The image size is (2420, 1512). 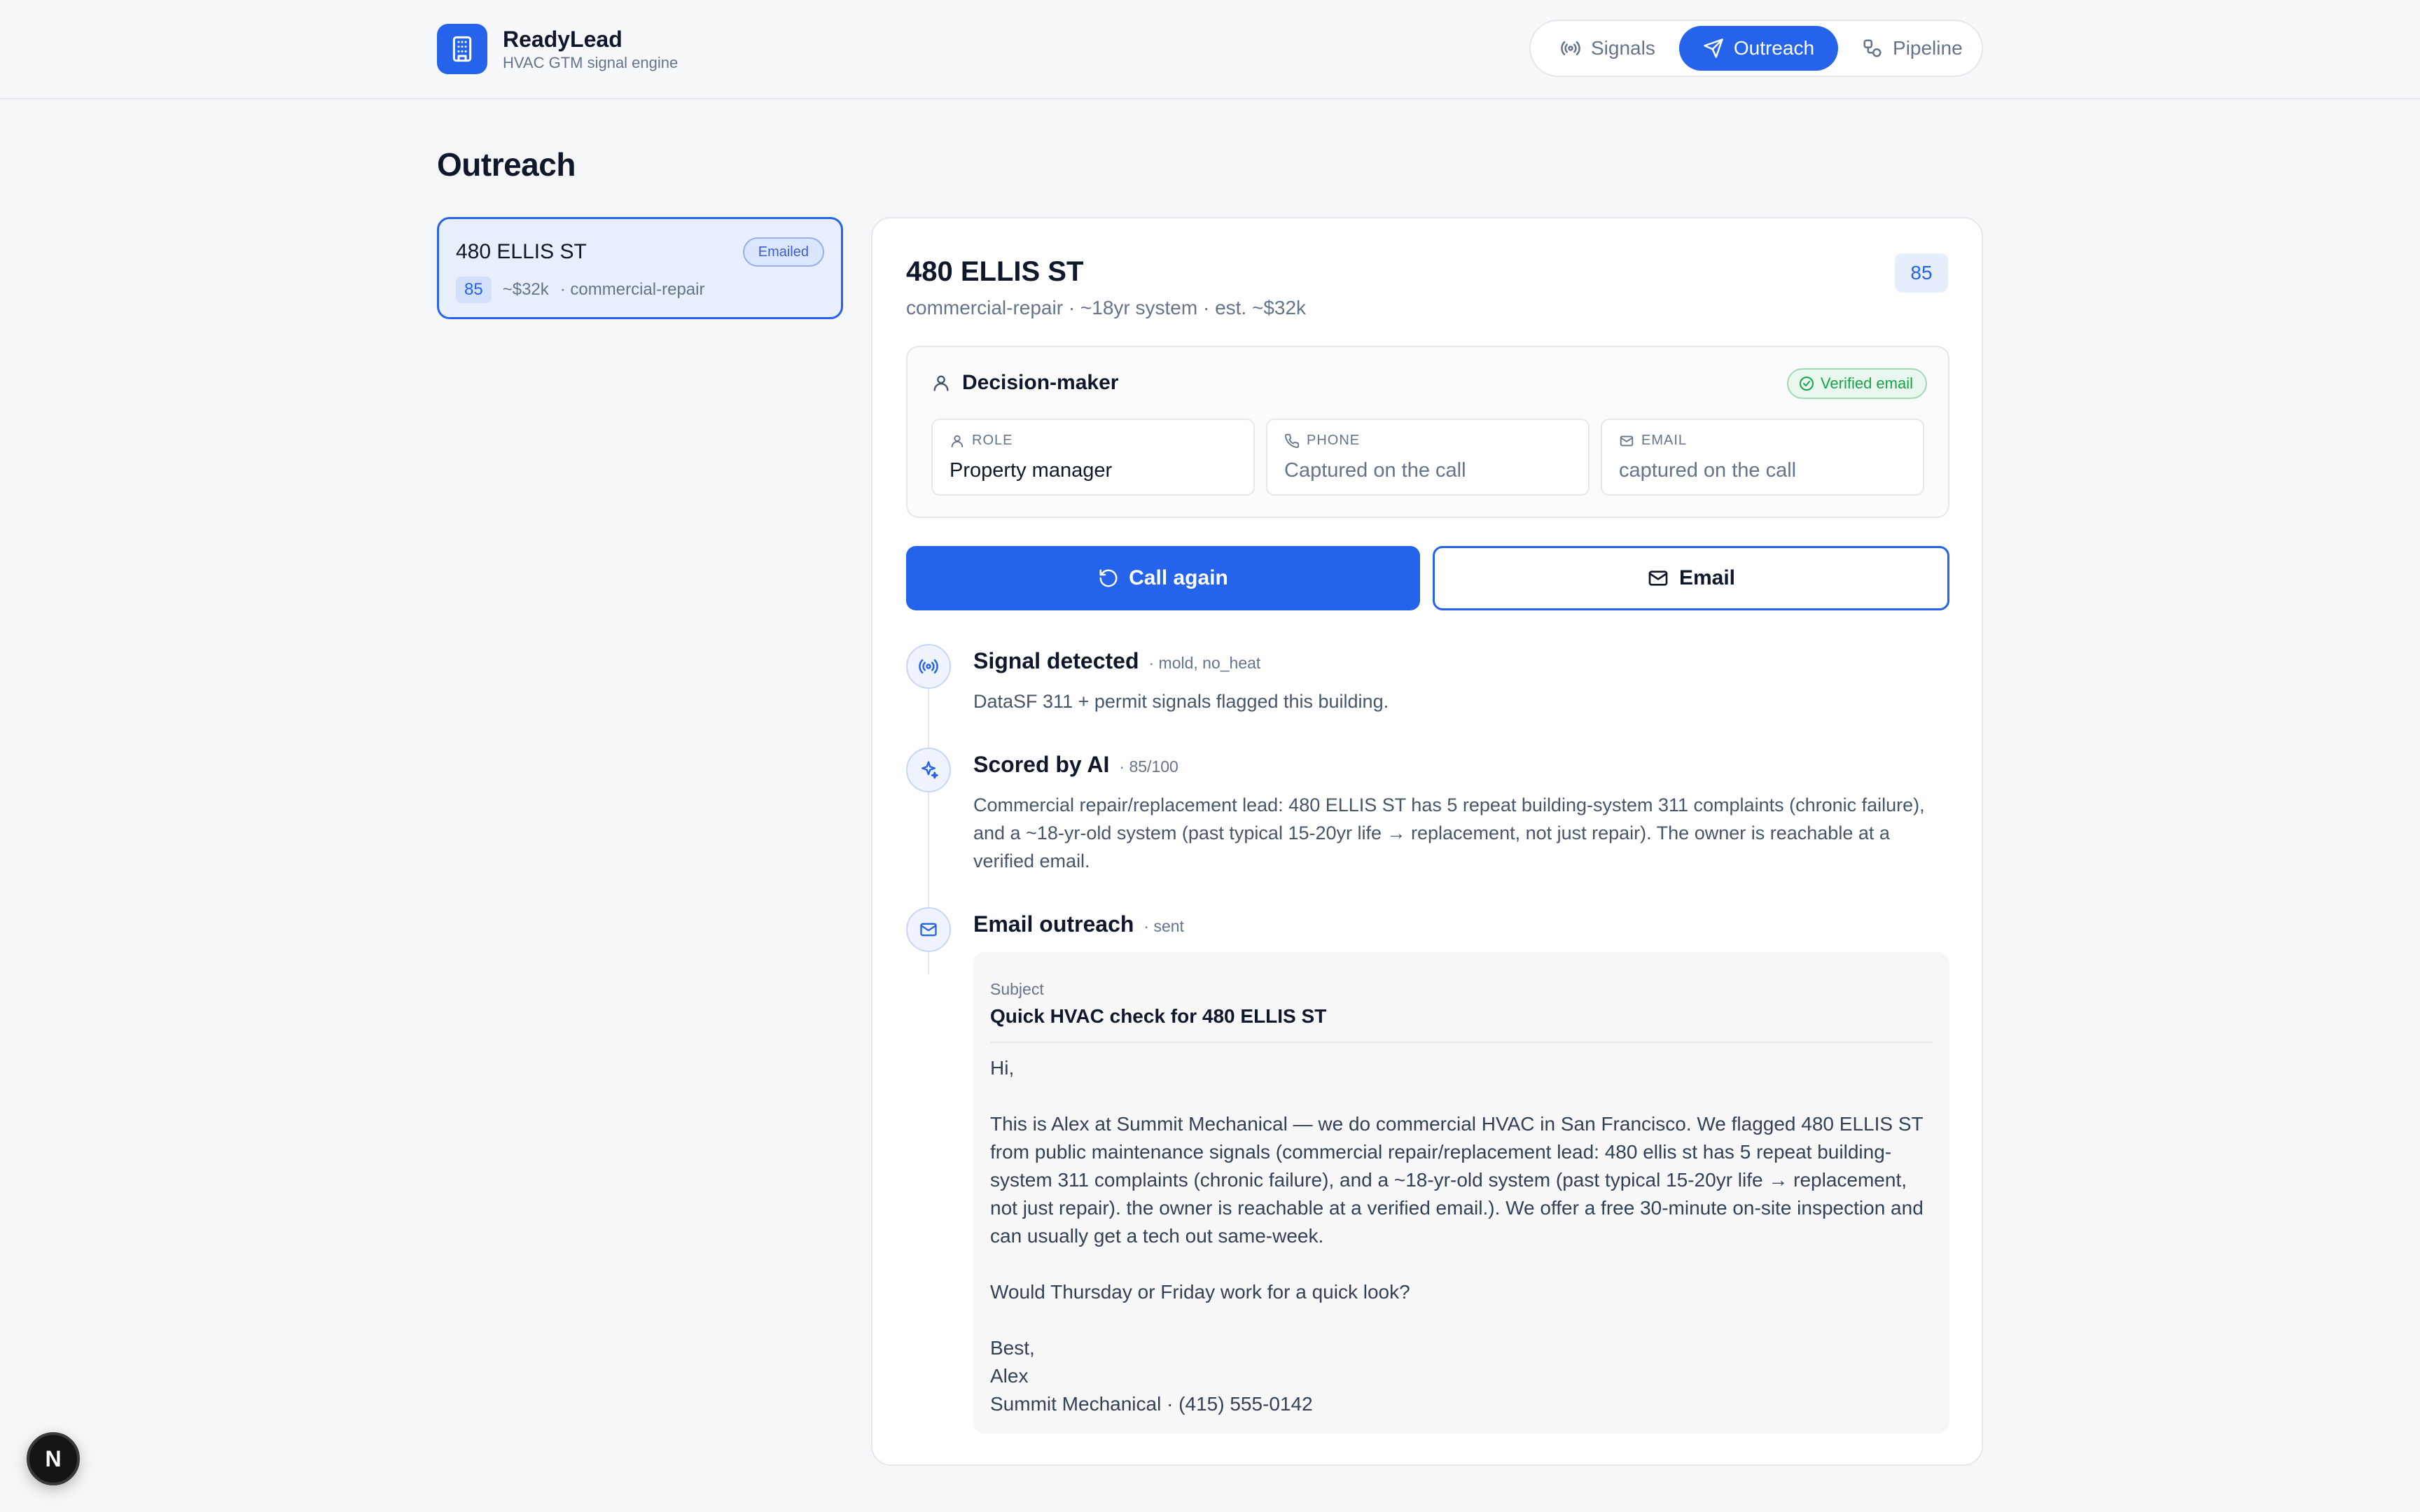 I want to click on phone-value: Captured on the call, so click(x=1375, y=470).